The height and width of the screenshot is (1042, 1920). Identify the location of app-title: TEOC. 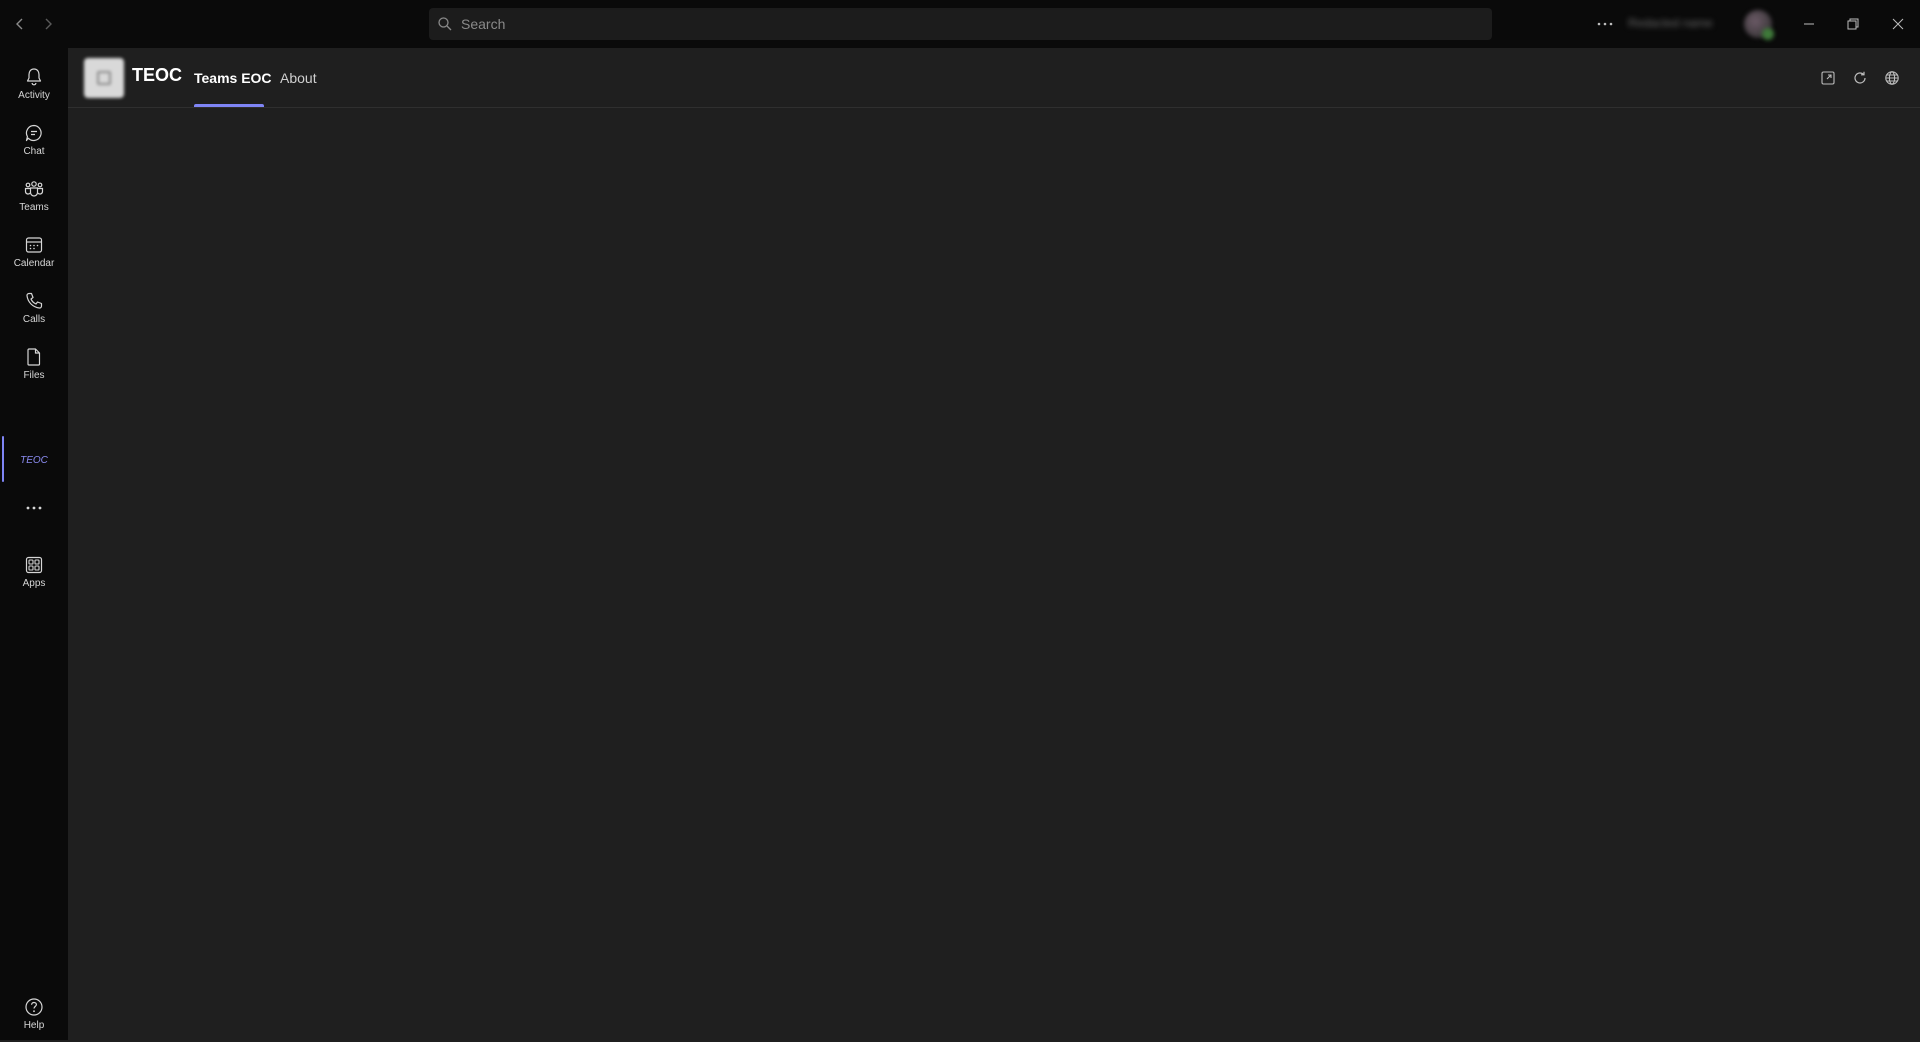
(157, 75).